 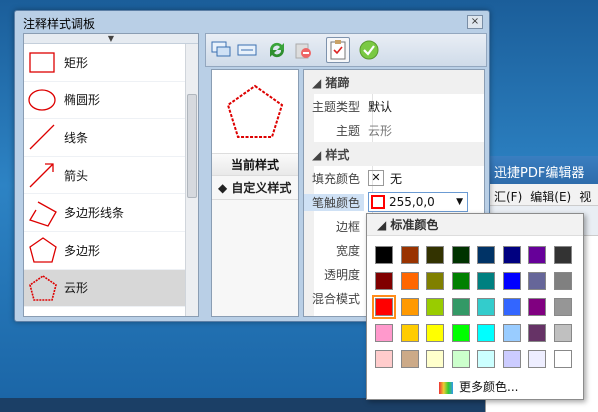 What do you see at coordinates (105, 101) in the screenshot?
I see `shape-item-ellipse: 椭圆形` at bounding box center [105, 101].